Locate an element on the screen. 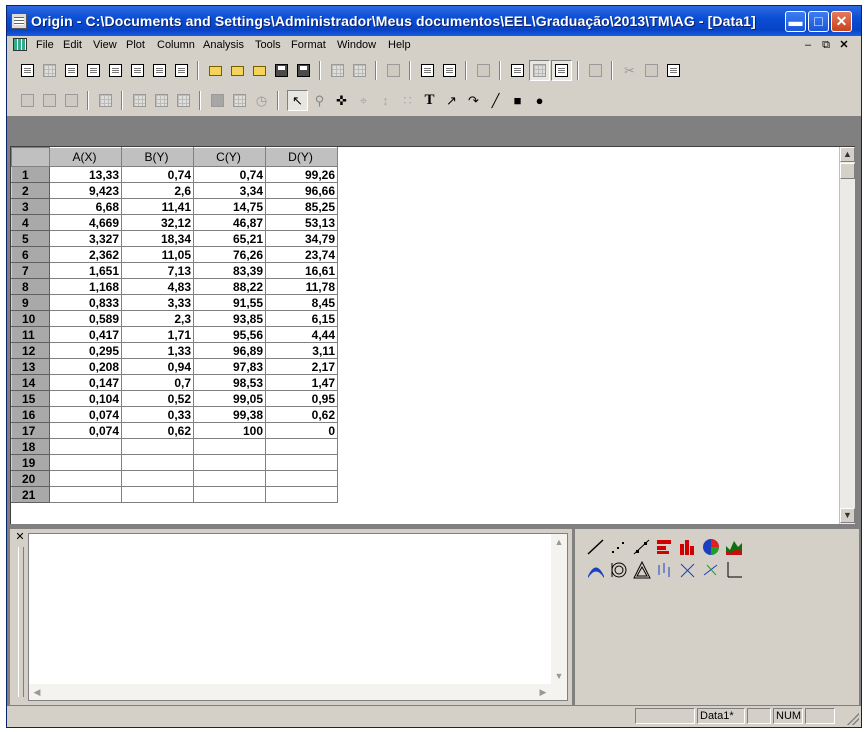  data-cell: 46,87 is located at coordinates (229, 222).